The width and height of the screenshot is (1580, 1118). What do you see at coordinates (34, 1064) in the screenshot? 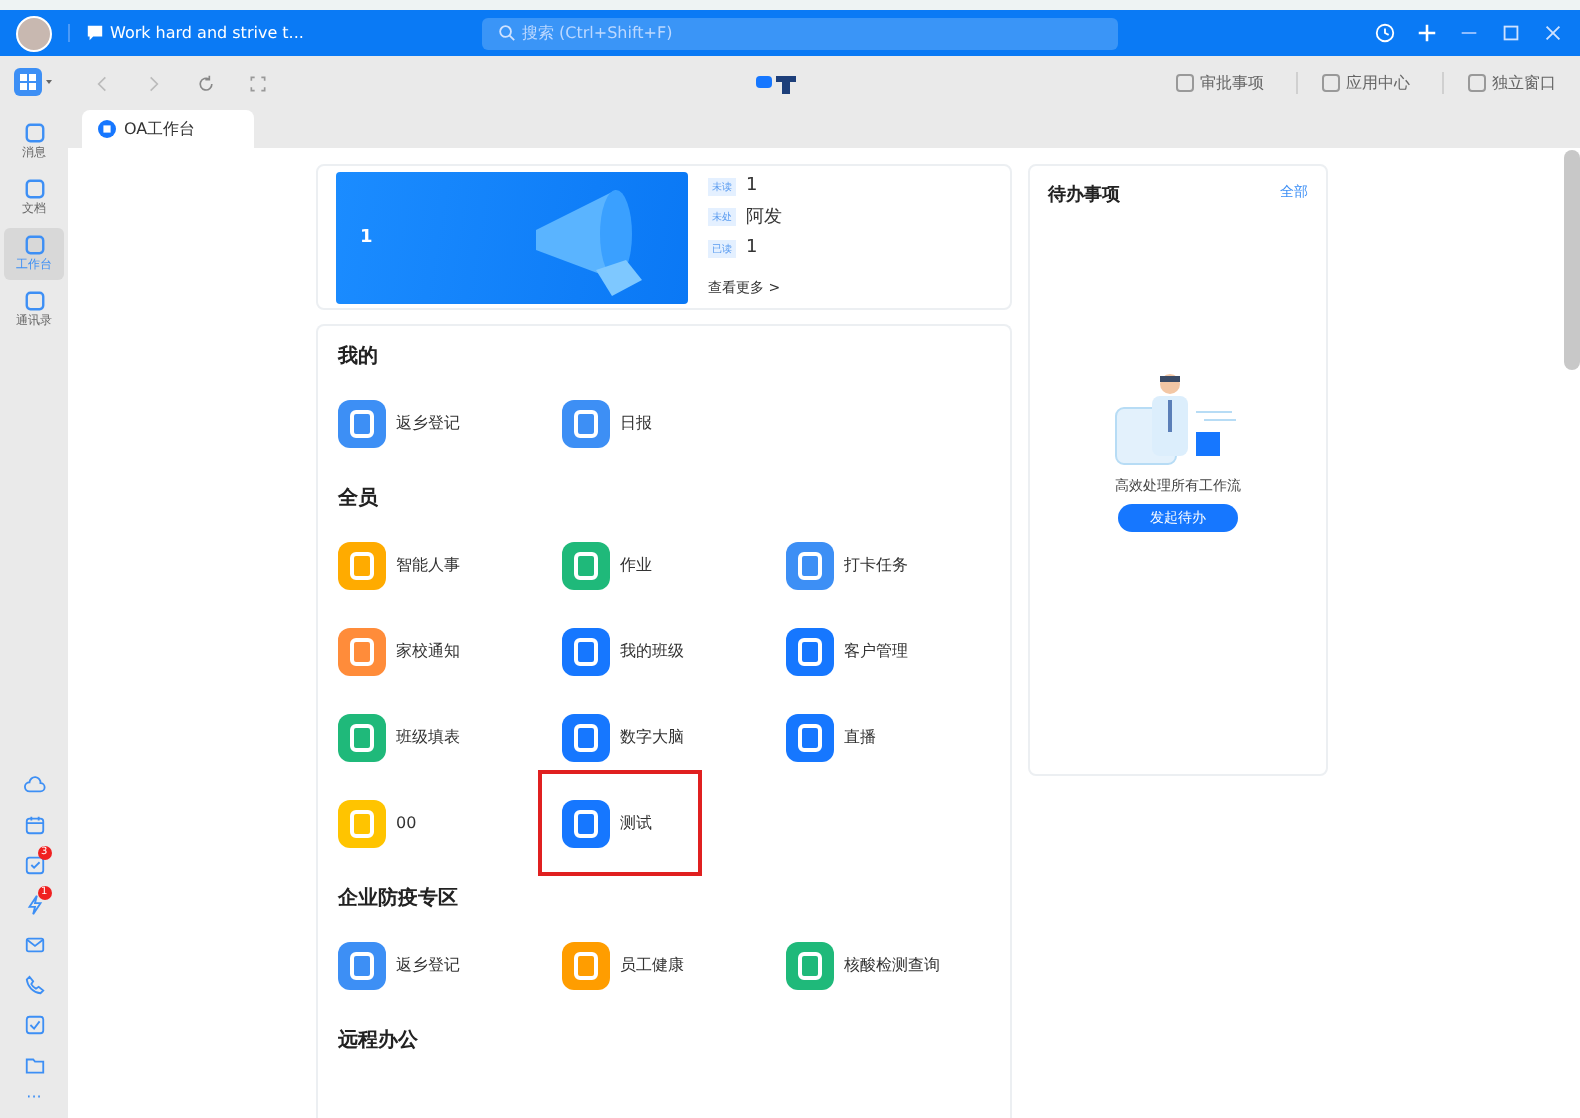
I see `folder-icon` at bounding box center [34, 1064].